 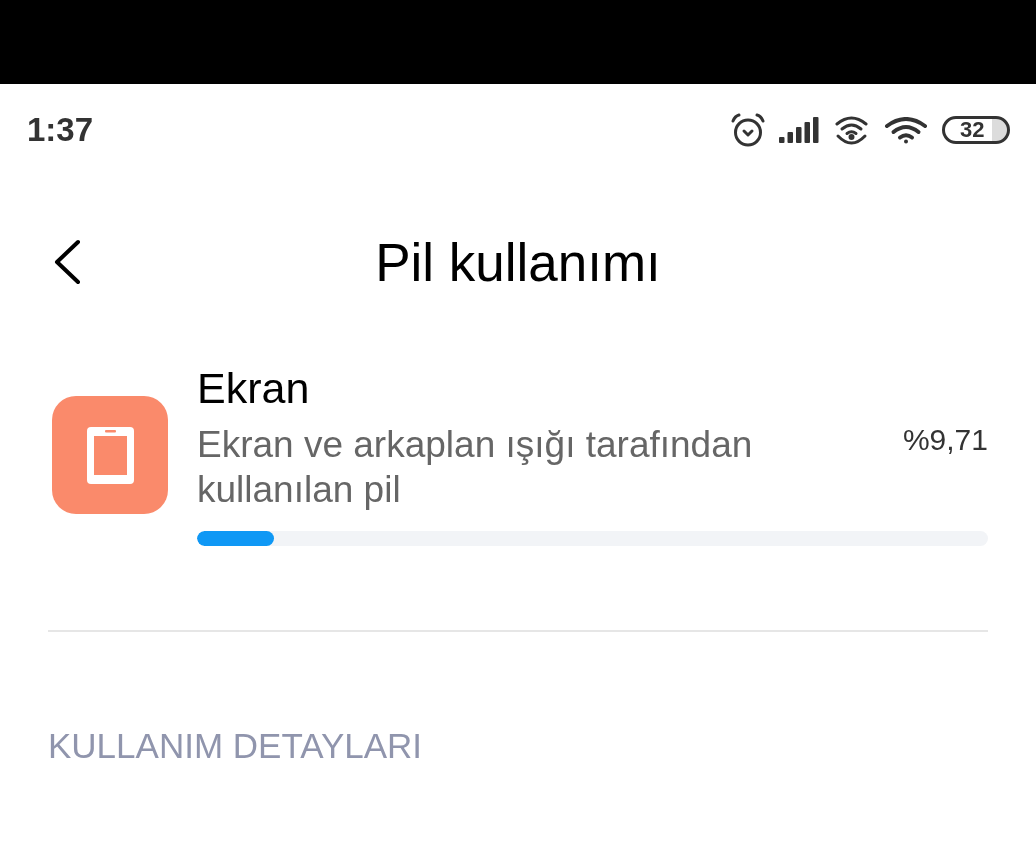 What do you see at coordinates (67, 262) in the screenshot?
I see `back-chevron-icon` at bounding box center [67, 262].